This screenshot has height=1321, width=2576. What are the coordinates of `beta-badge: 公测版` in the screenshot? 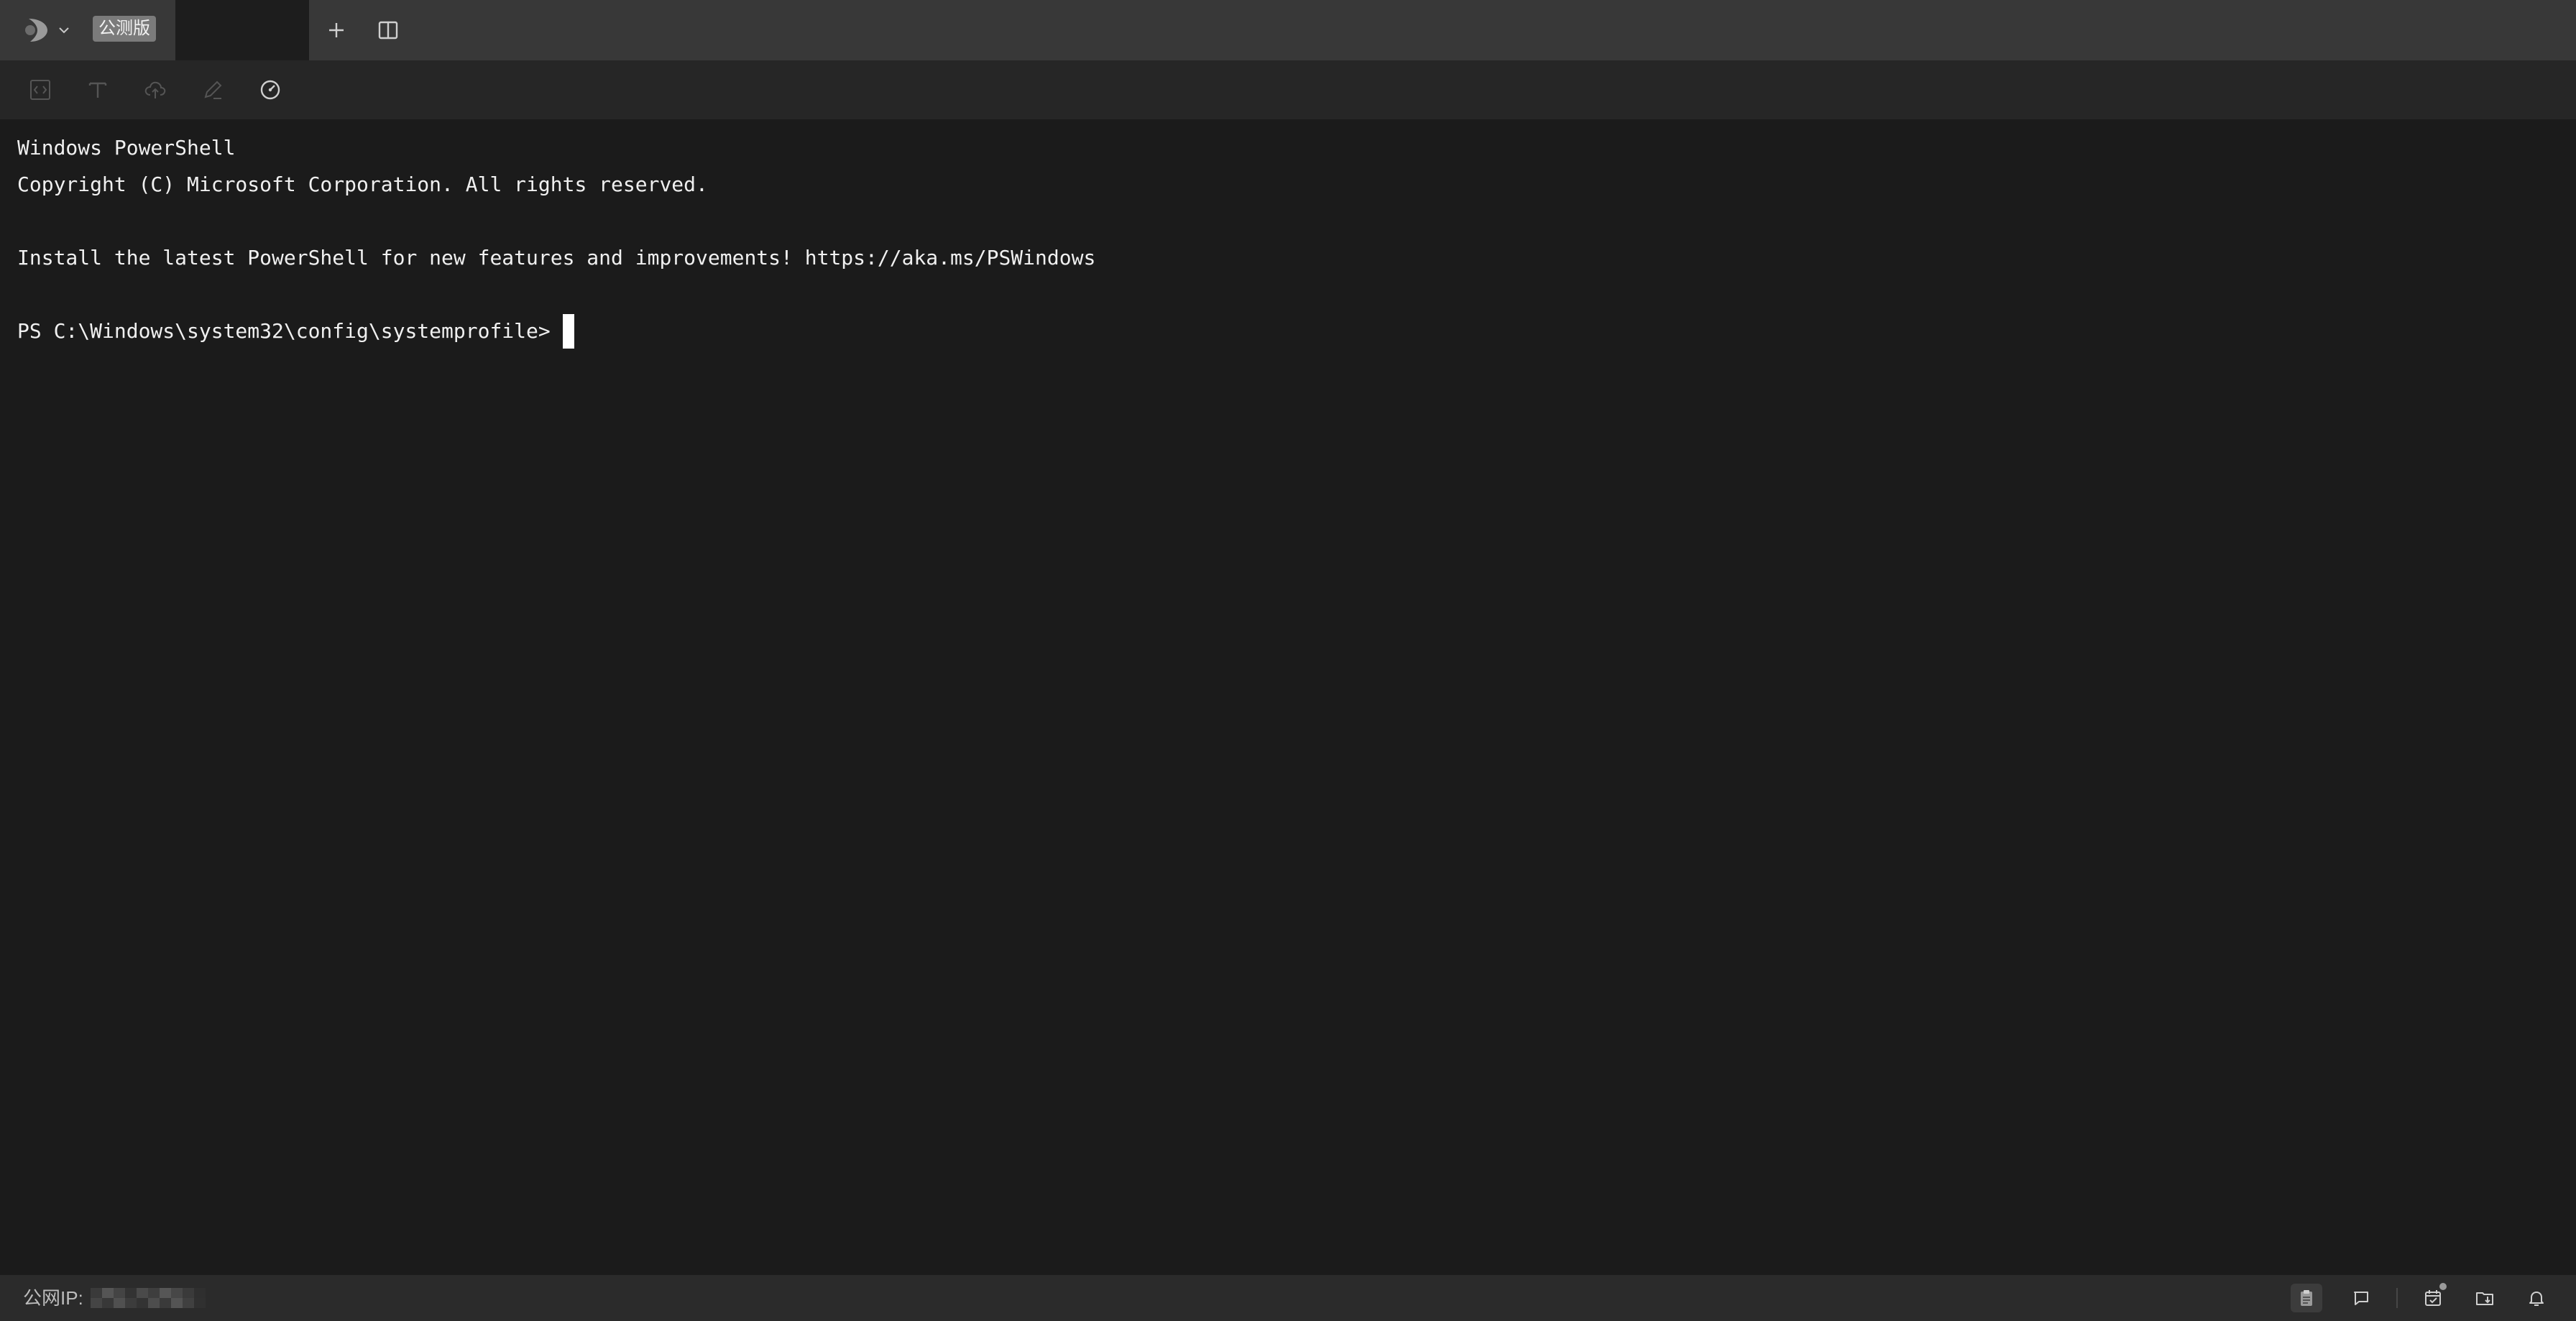 It's located at (124, 29).